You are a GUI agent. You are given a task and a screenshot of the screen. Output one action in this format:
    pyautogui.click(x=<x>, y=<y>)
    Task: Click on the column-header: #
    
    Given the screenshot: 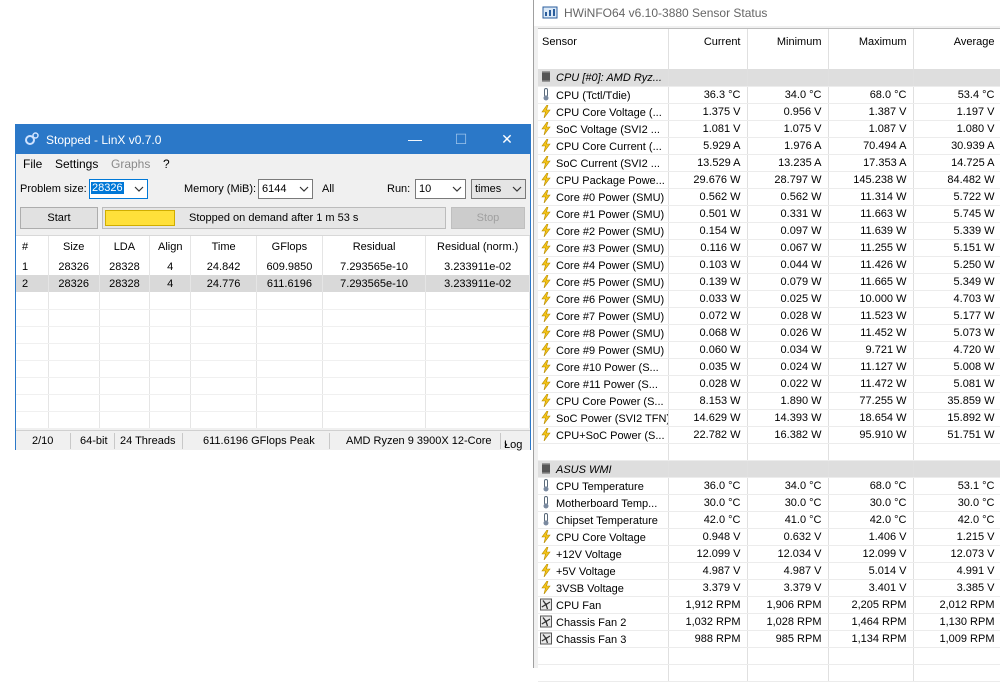 What is the action you would take?
    pyautogui.click(x=32, y=247)
    